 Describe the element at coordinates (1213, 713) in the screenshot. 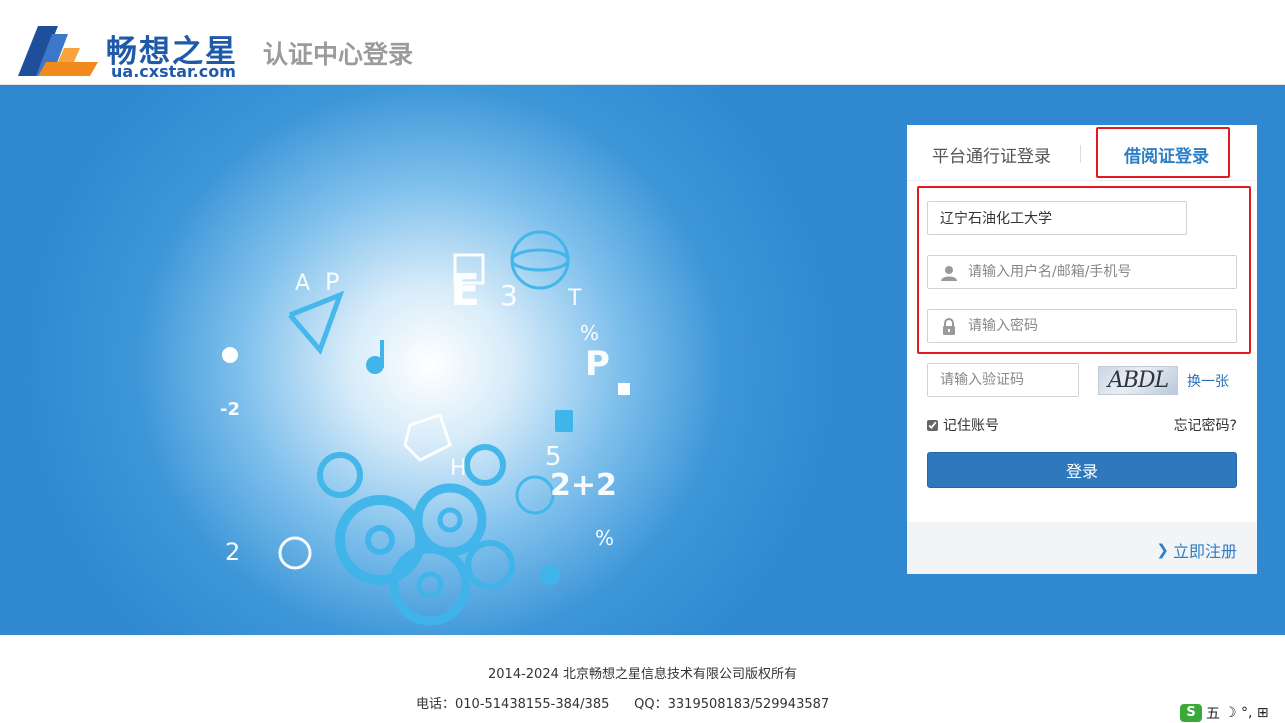

I see `ime-mode: 五` at that location.